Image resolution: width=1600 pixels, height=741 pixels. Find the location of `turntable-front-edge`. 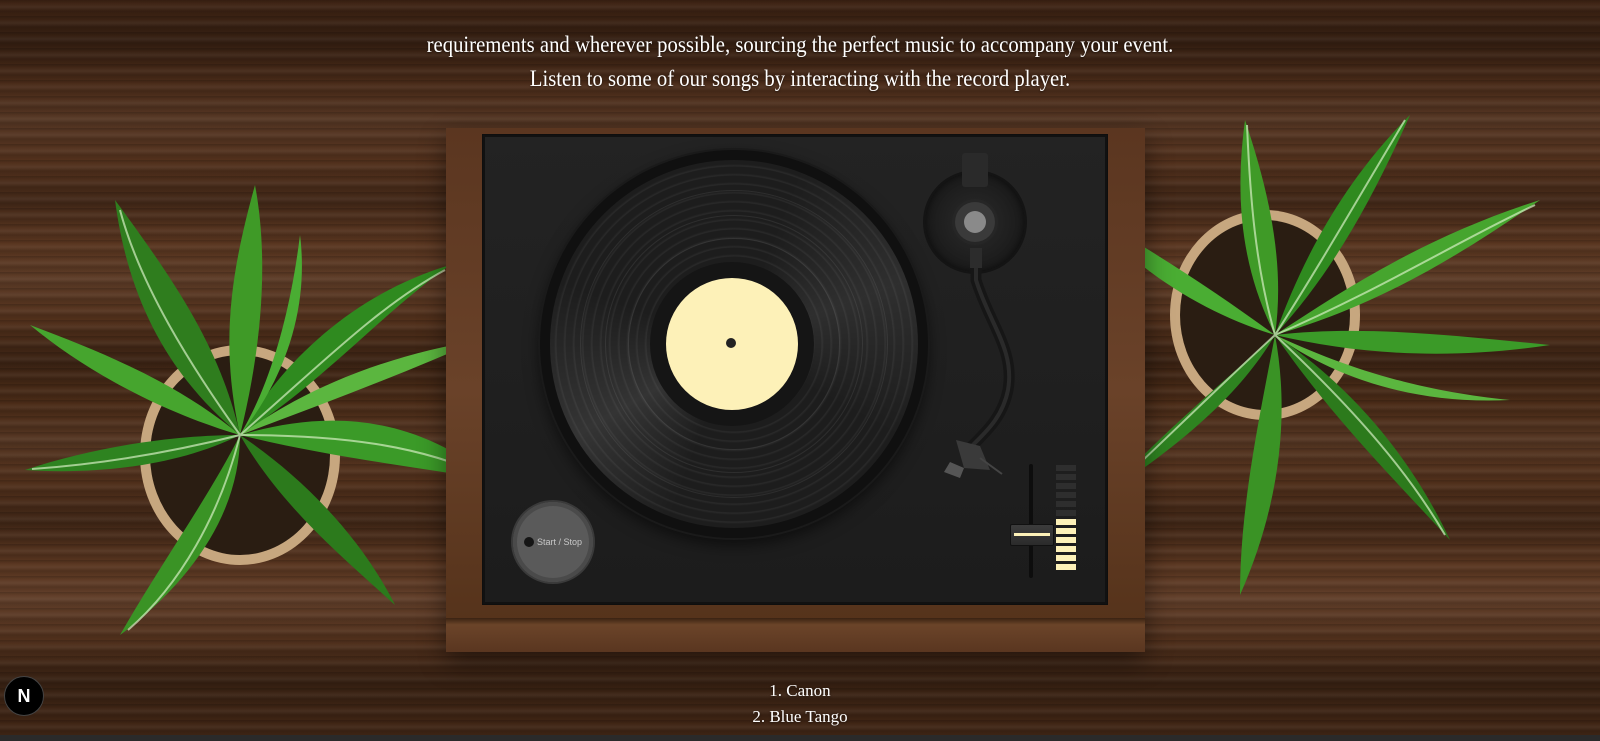

turntable-front-edge is located at coordinates (795, 635).